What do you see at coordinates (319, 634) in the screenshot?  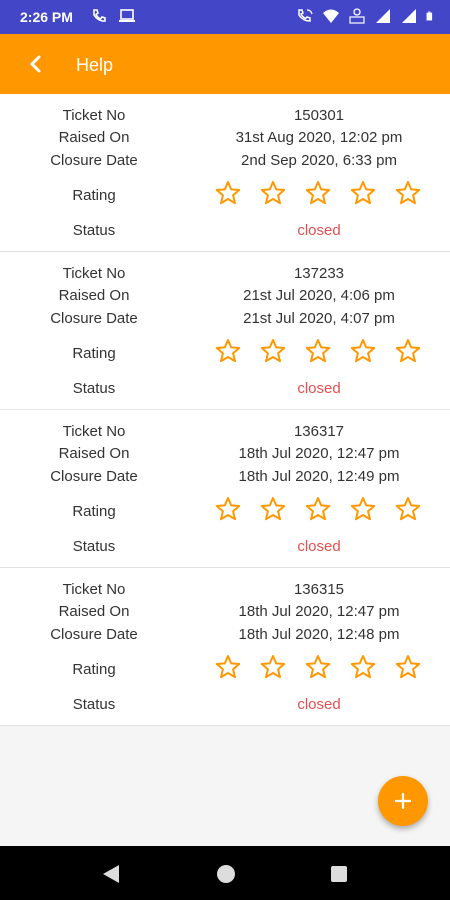 I see `closure-date-value: 18th Jul 2020, 12:48 pm` at bounding box center [319, 634].